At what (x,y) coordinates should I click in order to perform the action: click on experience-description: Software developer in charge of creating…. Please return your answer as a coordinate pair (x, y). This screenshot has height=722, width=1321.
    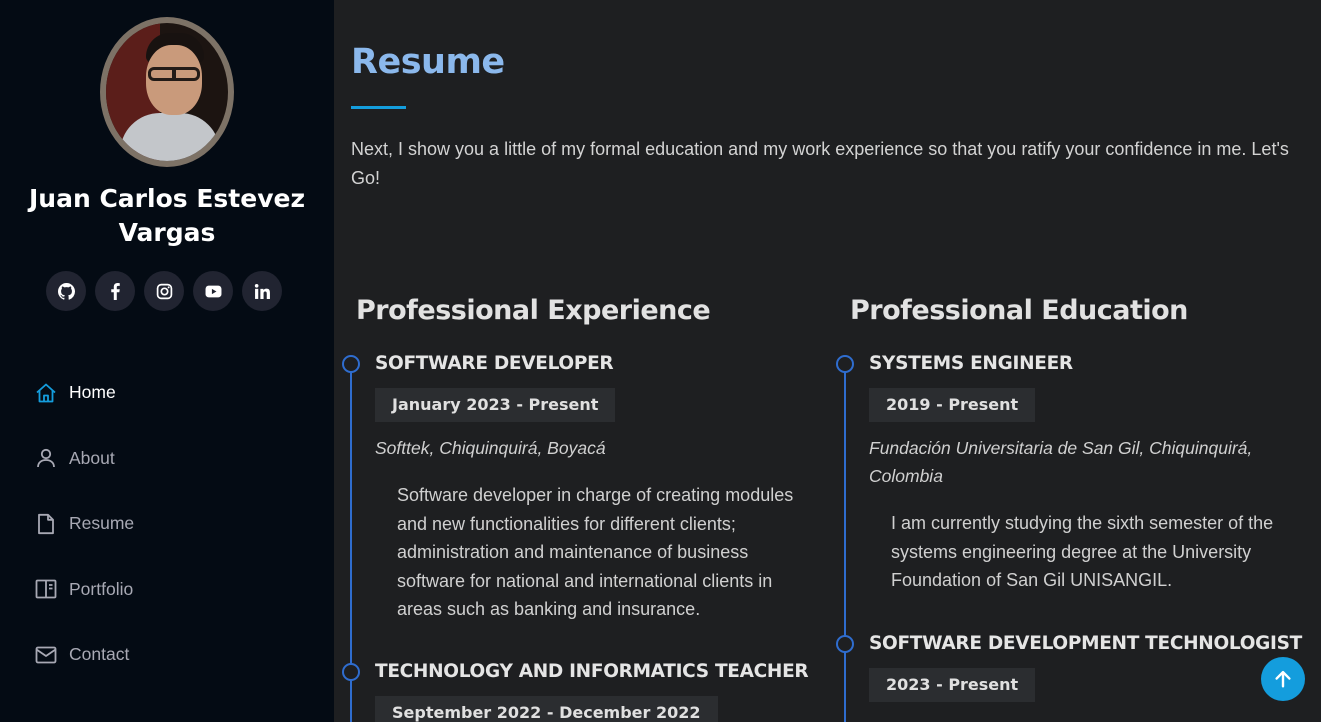
    Looking at the image, I should click on (595, 552).